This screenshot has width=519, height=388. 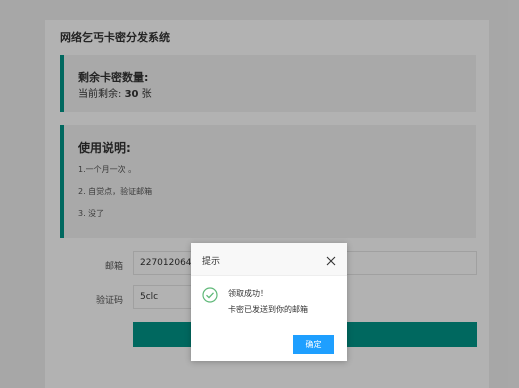 What do you see at coordinates (269, 302) in the screenshot?
I see `alert-dialog: 提示 领取成功！ 卡密已发送到你的邮箱 确定` at bounding box center [269, 302].